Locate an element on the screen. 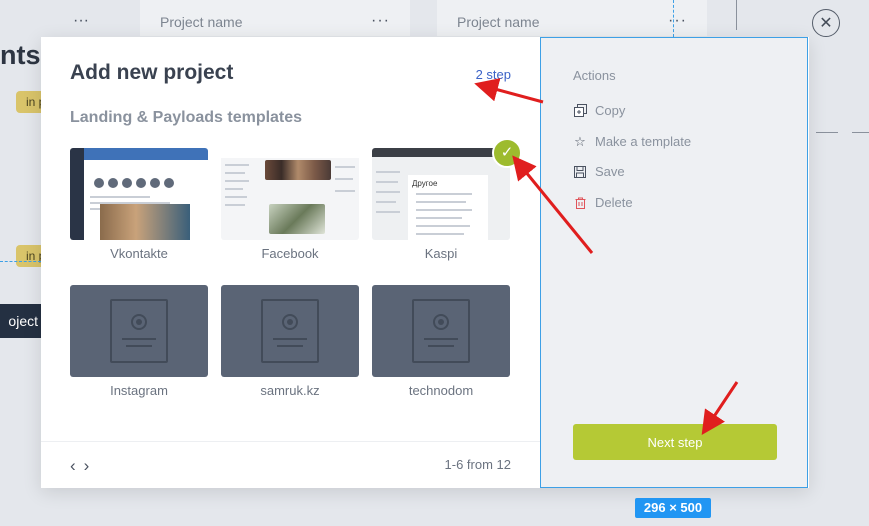 The height and width of the screenshot is (526, 869). modal-title: Add new project is located at coordinates (152, 72).